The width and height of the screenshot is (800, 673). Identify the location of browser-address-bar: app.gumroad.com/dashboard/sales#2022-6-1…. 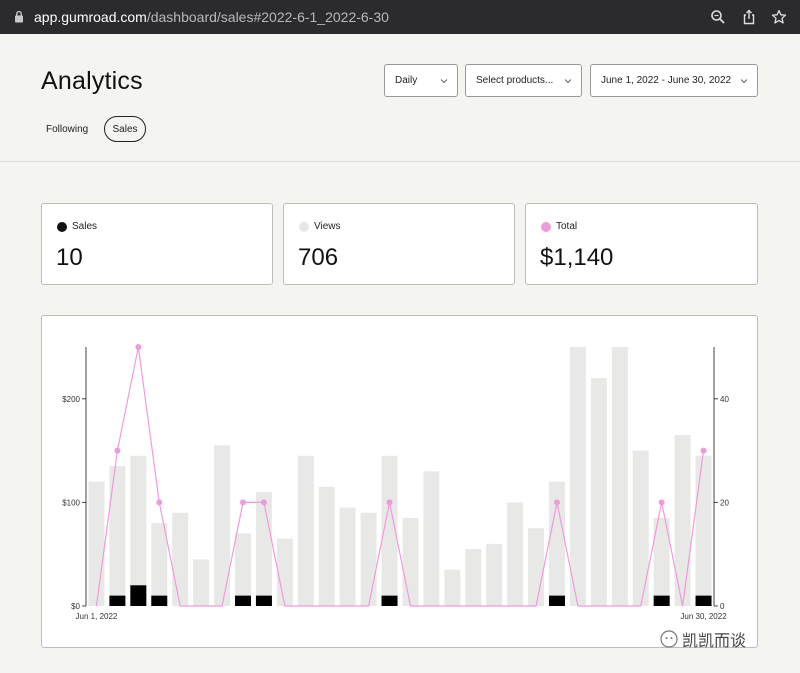
(400, 17).